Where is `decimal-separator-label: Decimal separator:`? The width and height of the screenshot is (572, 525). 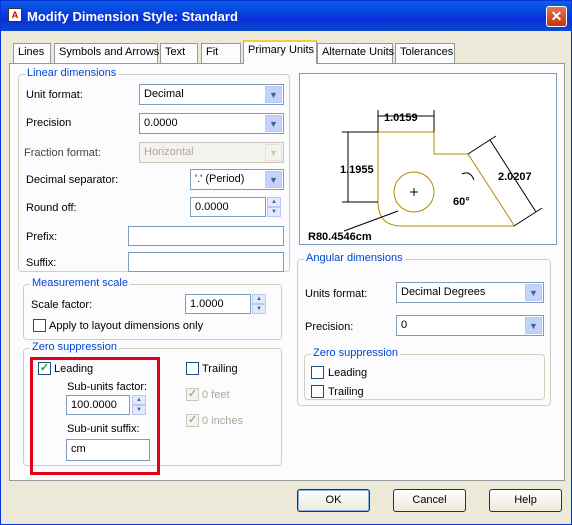 decimal-separator-label: Decimal separator: is located at coordinates (72, 180).